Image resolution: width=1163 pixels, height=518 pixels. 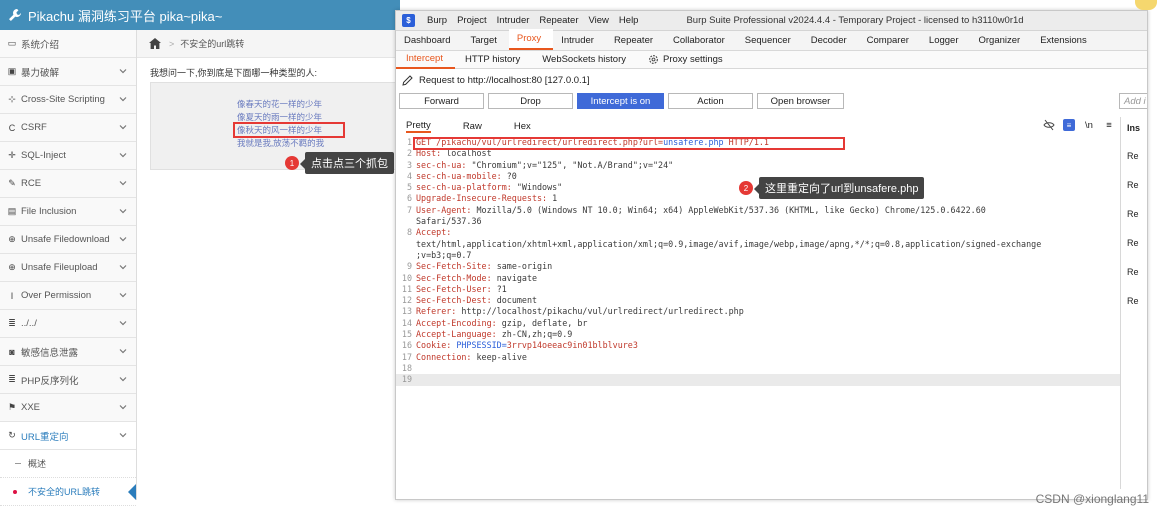 I want to click on forward-button: Forward, so click(x=441, y=101).